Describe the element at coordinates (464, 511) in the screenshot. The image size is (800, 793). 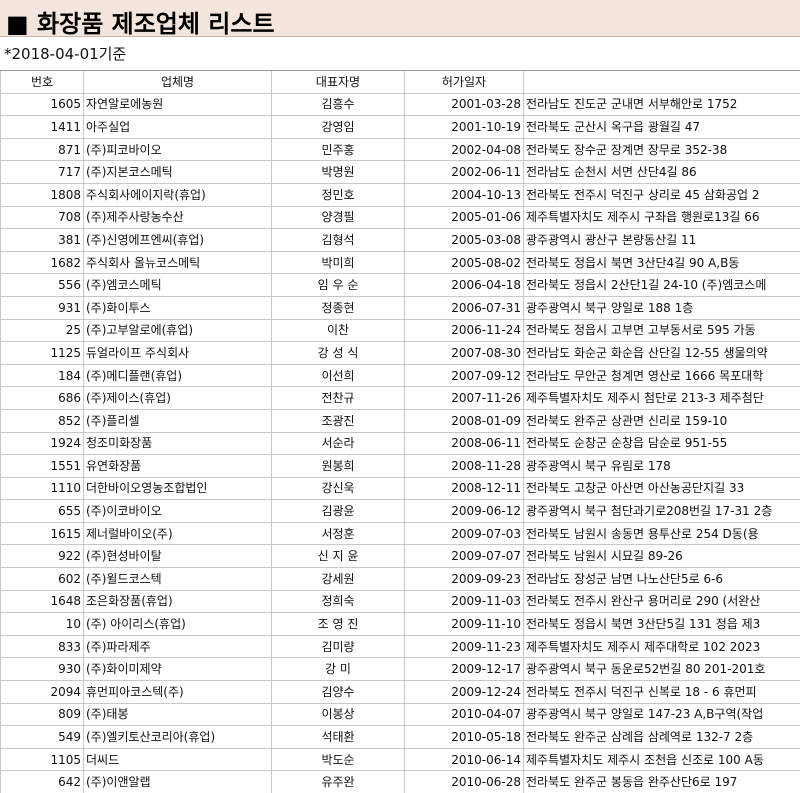
I see `cell-permit-date: 2009-06-12` at that location.